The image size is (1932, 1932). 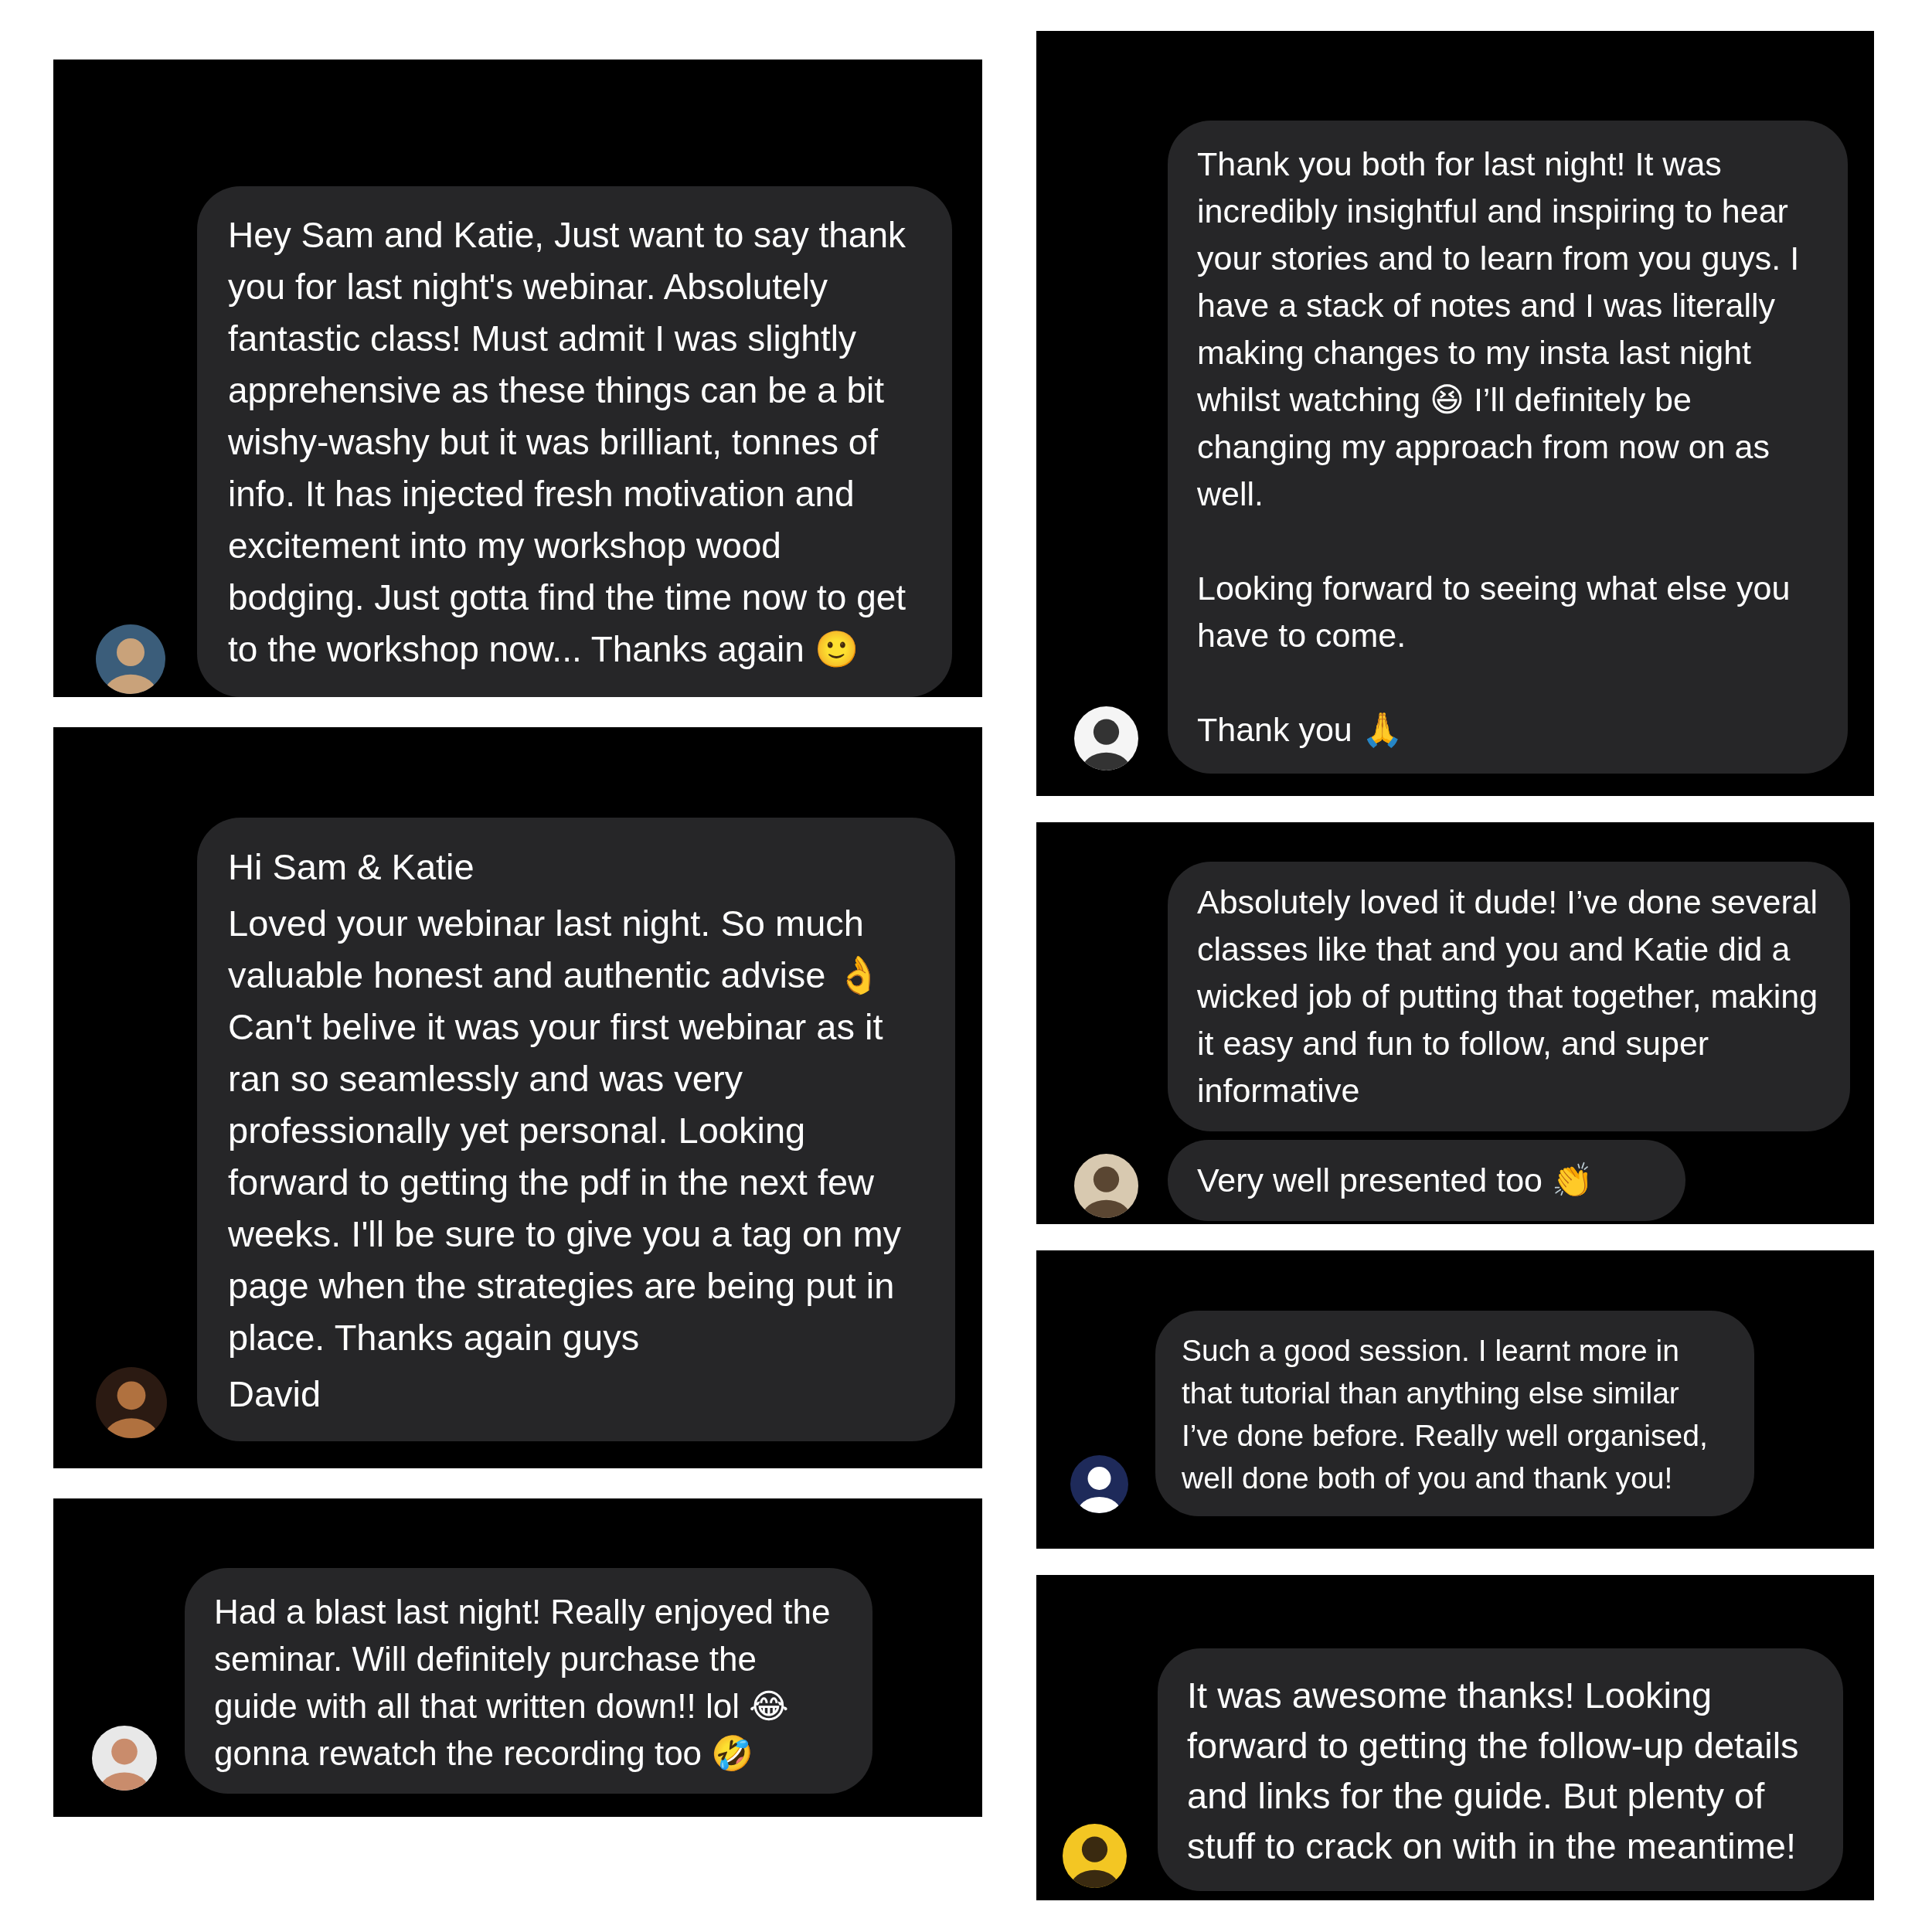 I want to click on message-text: Had a blast last night! Really enjoyed the seminar. Will definitely purchase the guide with all that written down!! lol 😂 gonna rewatch the recording too 🤣, so click(x=523, y=1683).